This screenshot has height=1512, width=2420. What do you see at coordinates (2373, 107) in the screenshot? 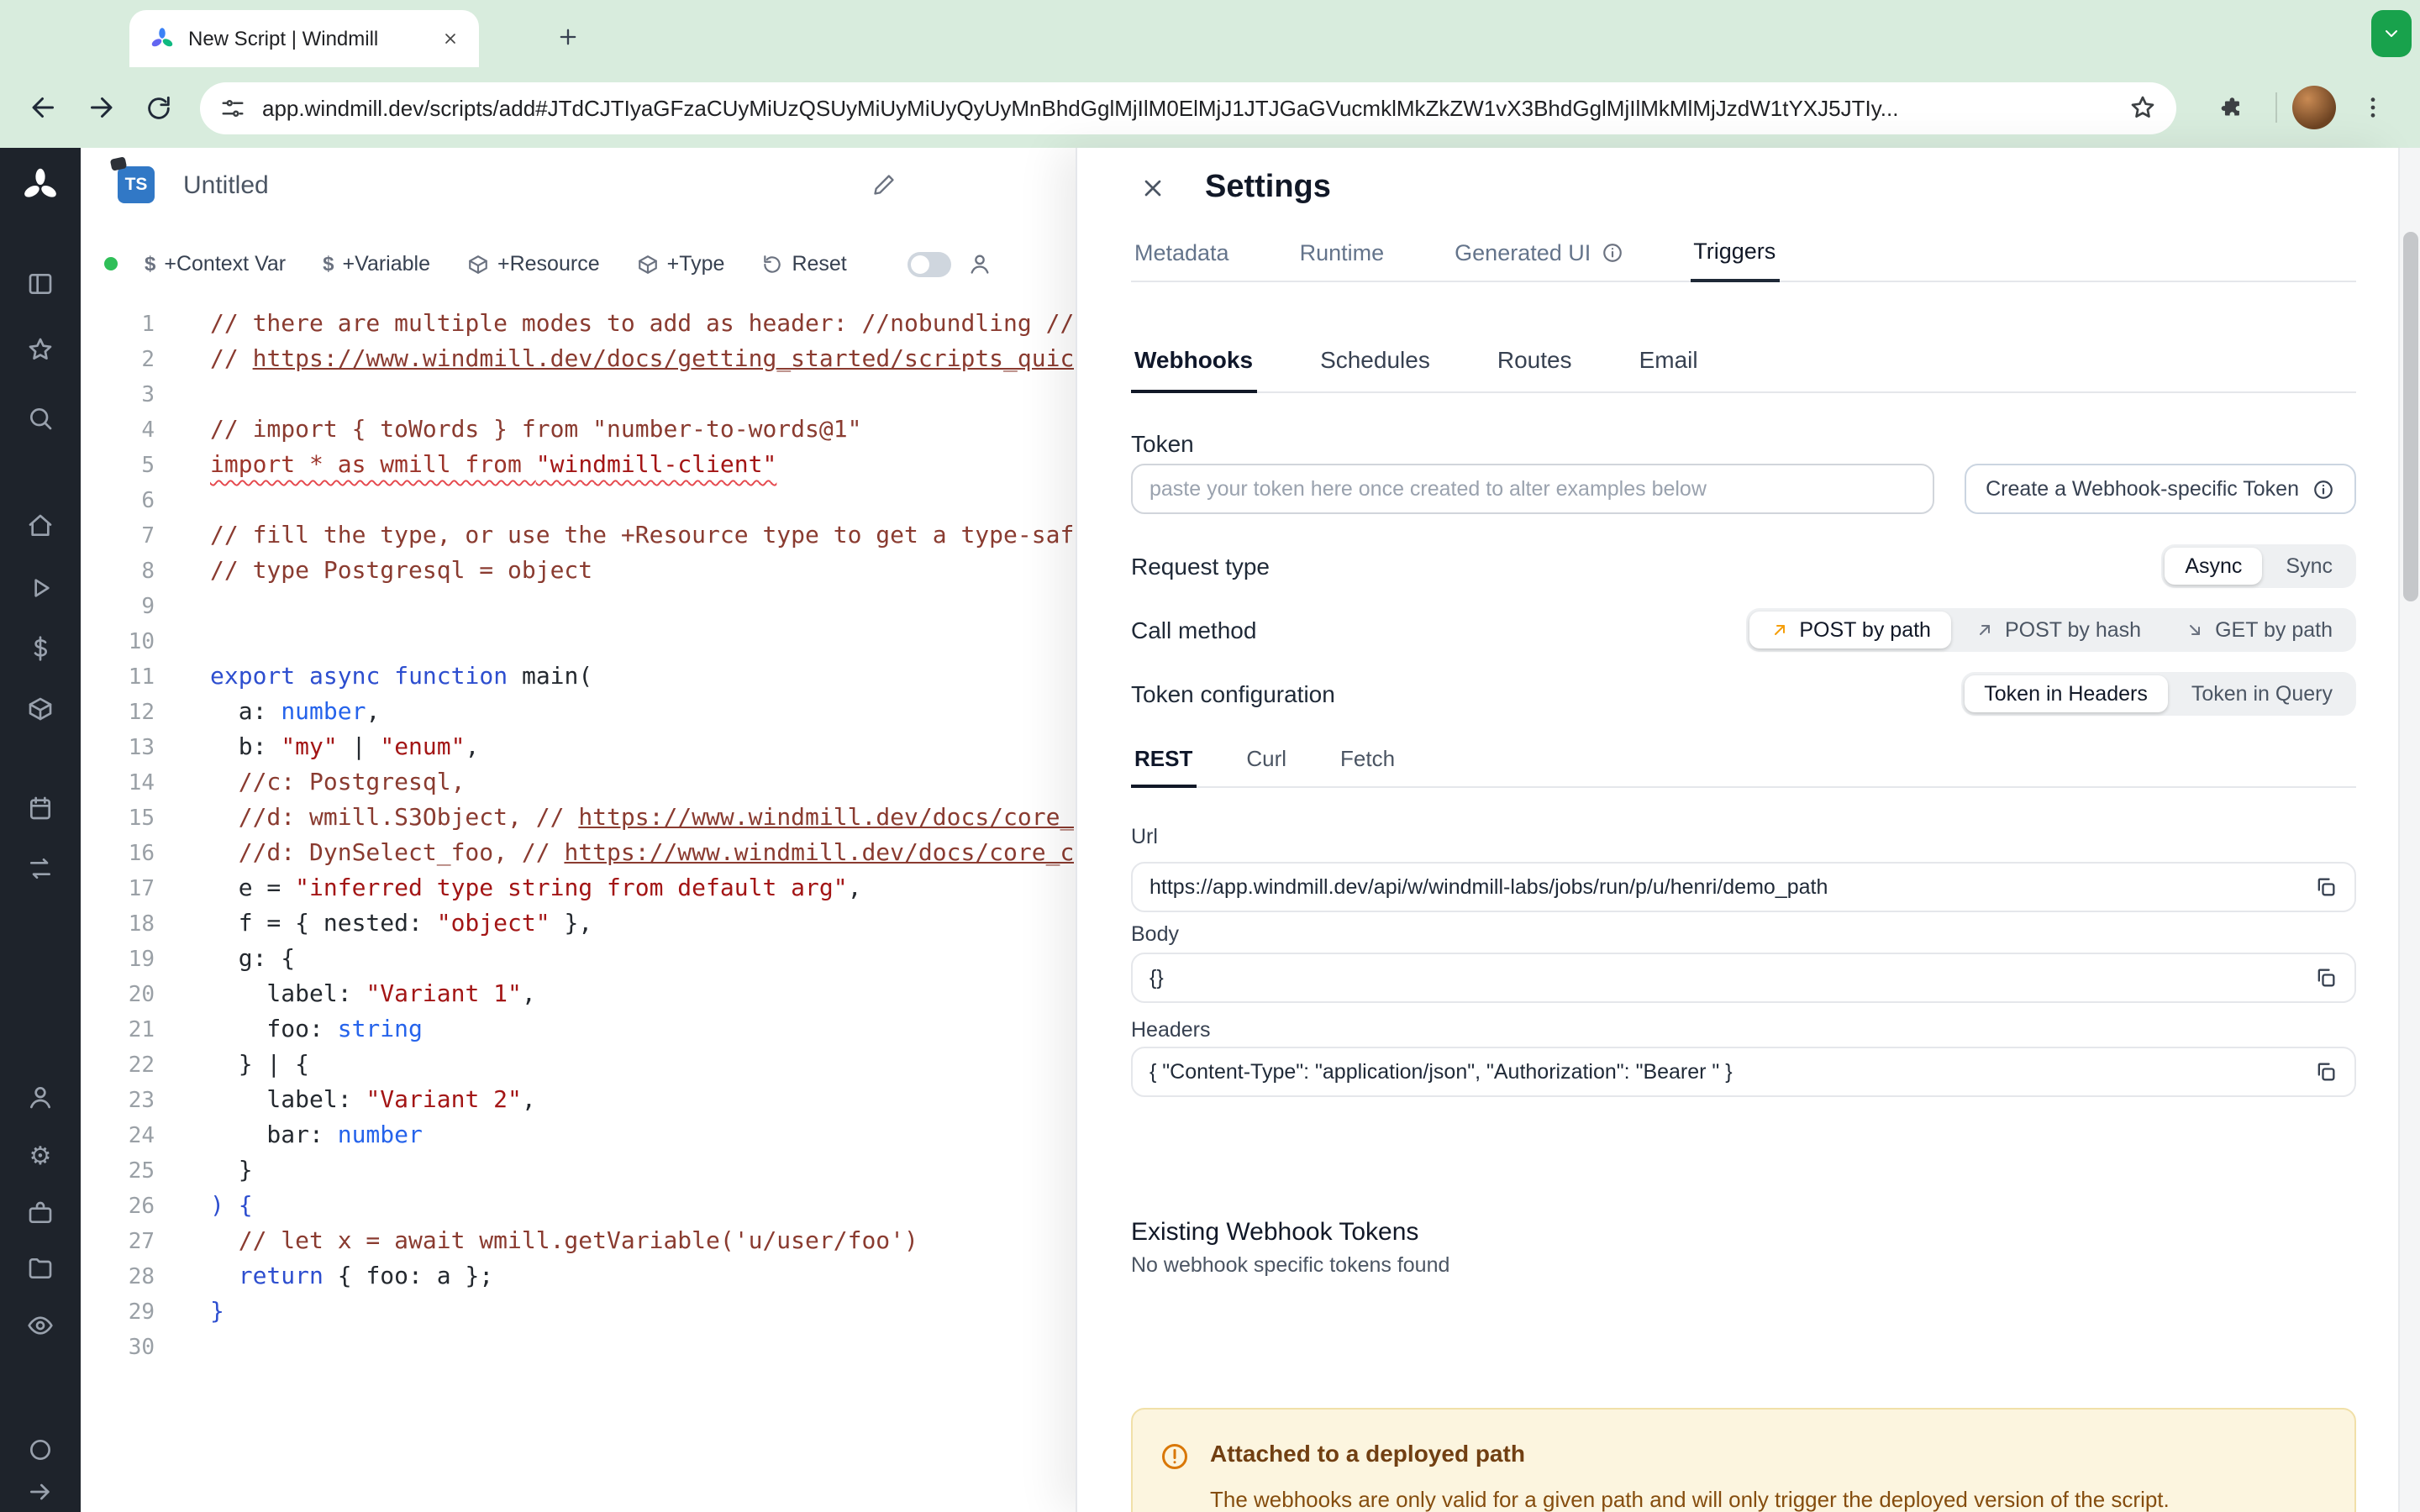
I see `menu-kebab-icon` at bounding box center [2373, 107].